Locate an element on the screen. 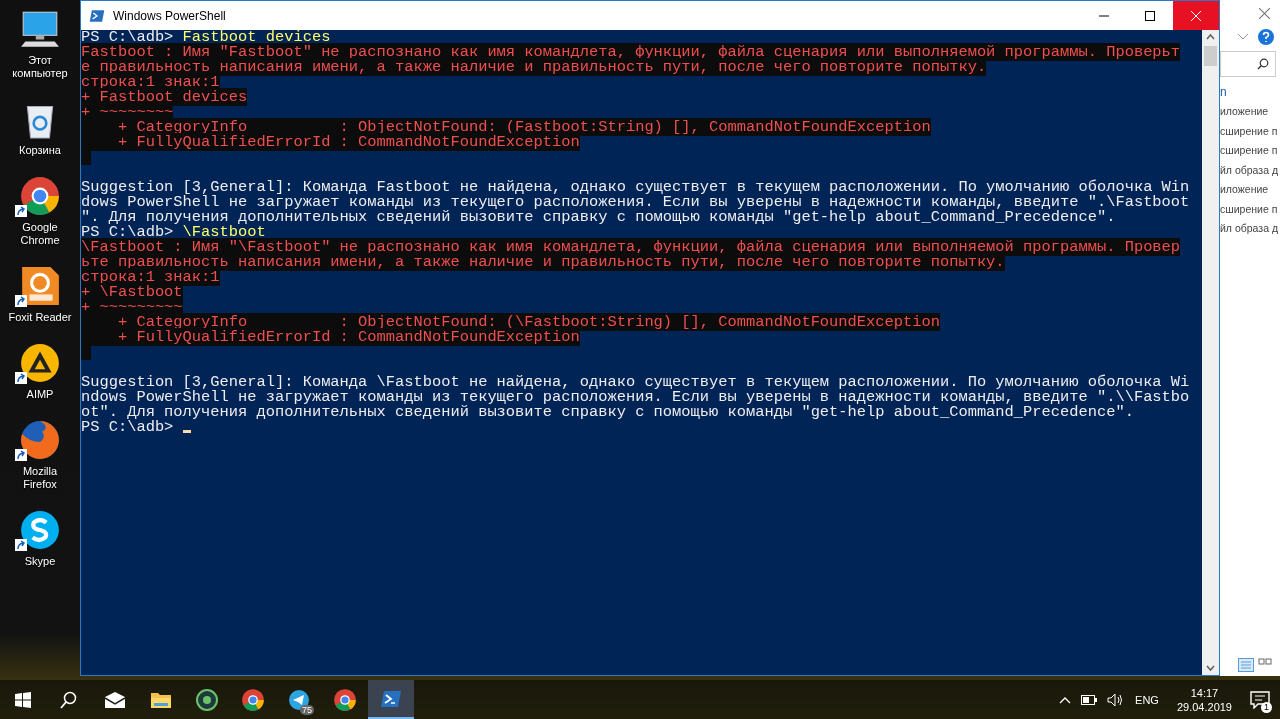  chevron-up-icon is located at coordinates (1065, 699).